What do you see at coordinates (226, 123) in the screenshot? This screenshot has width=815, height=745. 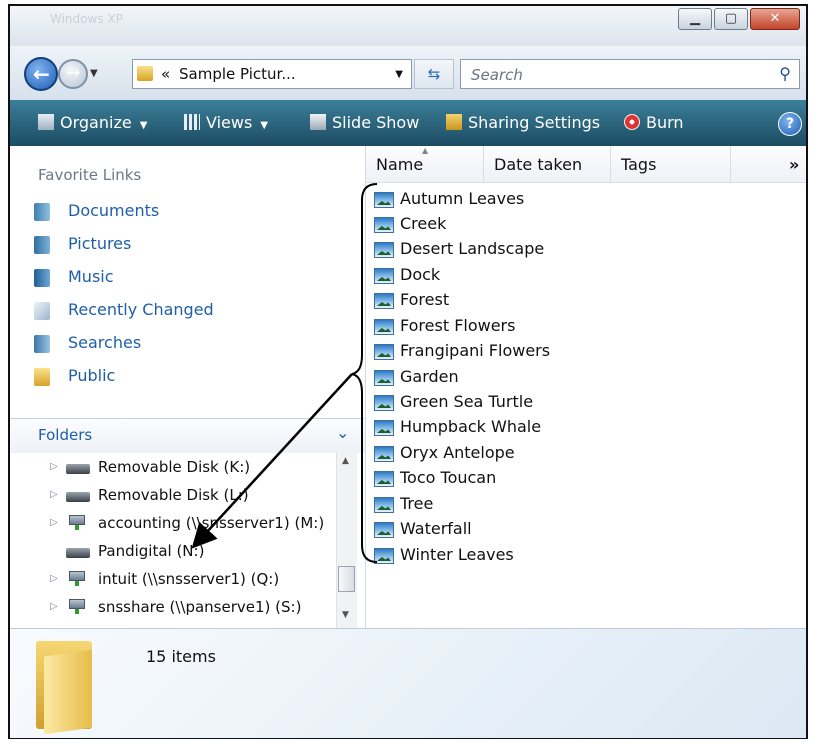 I see `views-button: Views ▼` at bounding box center [226, 123].